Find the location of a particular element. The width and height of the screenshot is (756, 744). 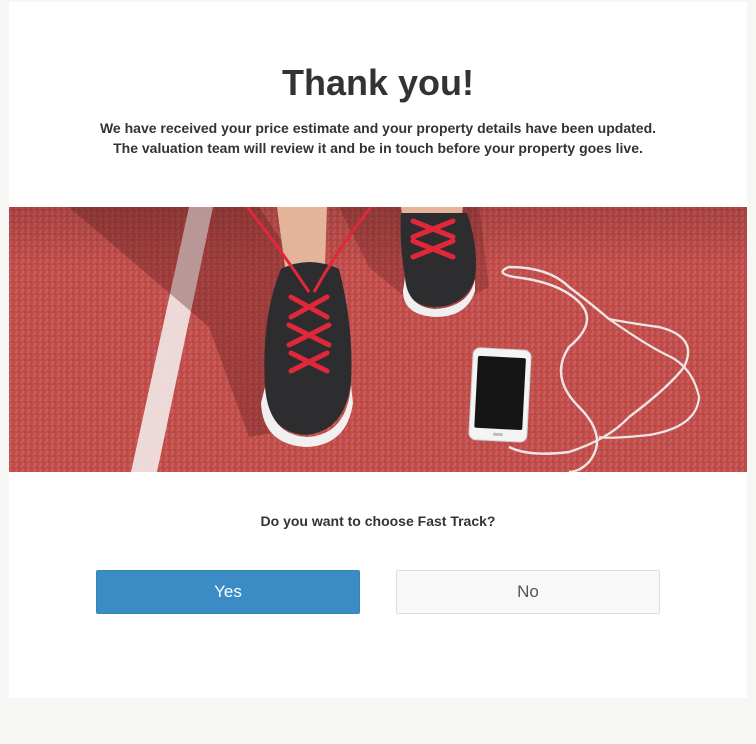

fast-track-question: Do you want to choose Fast Track? is located at coordinates (378, 521).